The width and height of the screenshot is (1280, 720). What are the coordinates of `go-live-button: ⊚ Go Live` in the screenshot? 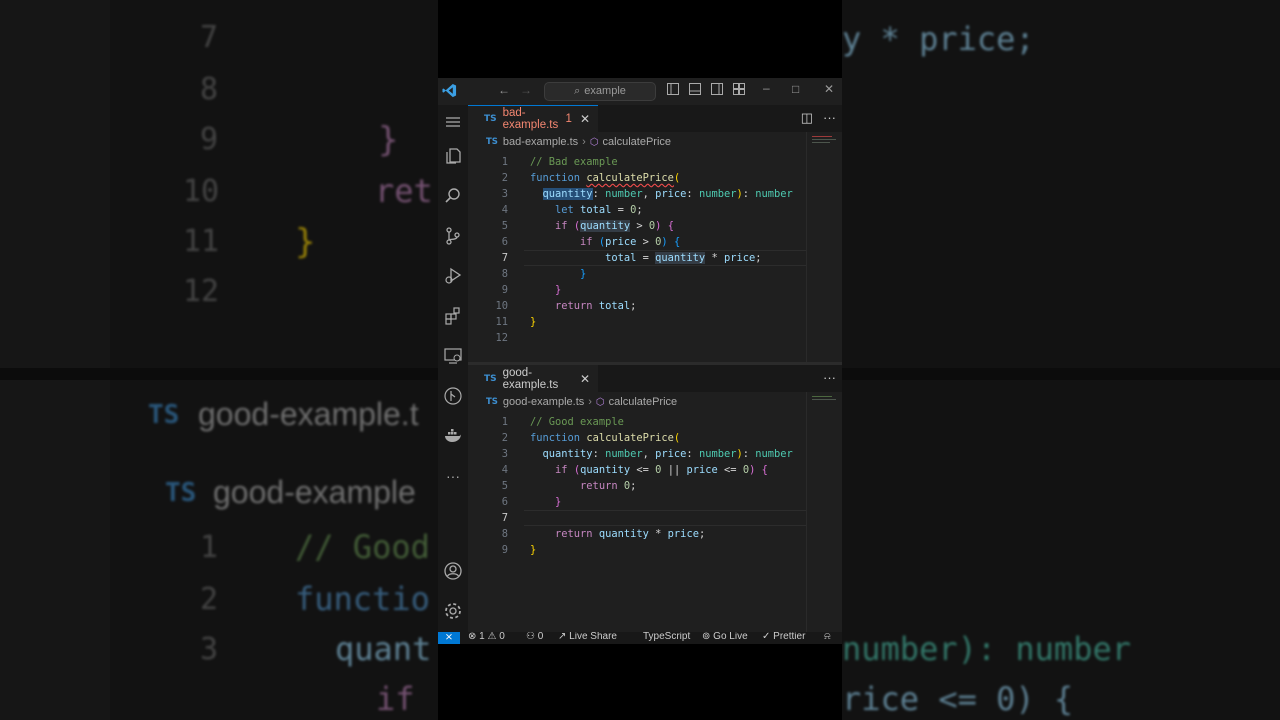 It's located at (725, 637).